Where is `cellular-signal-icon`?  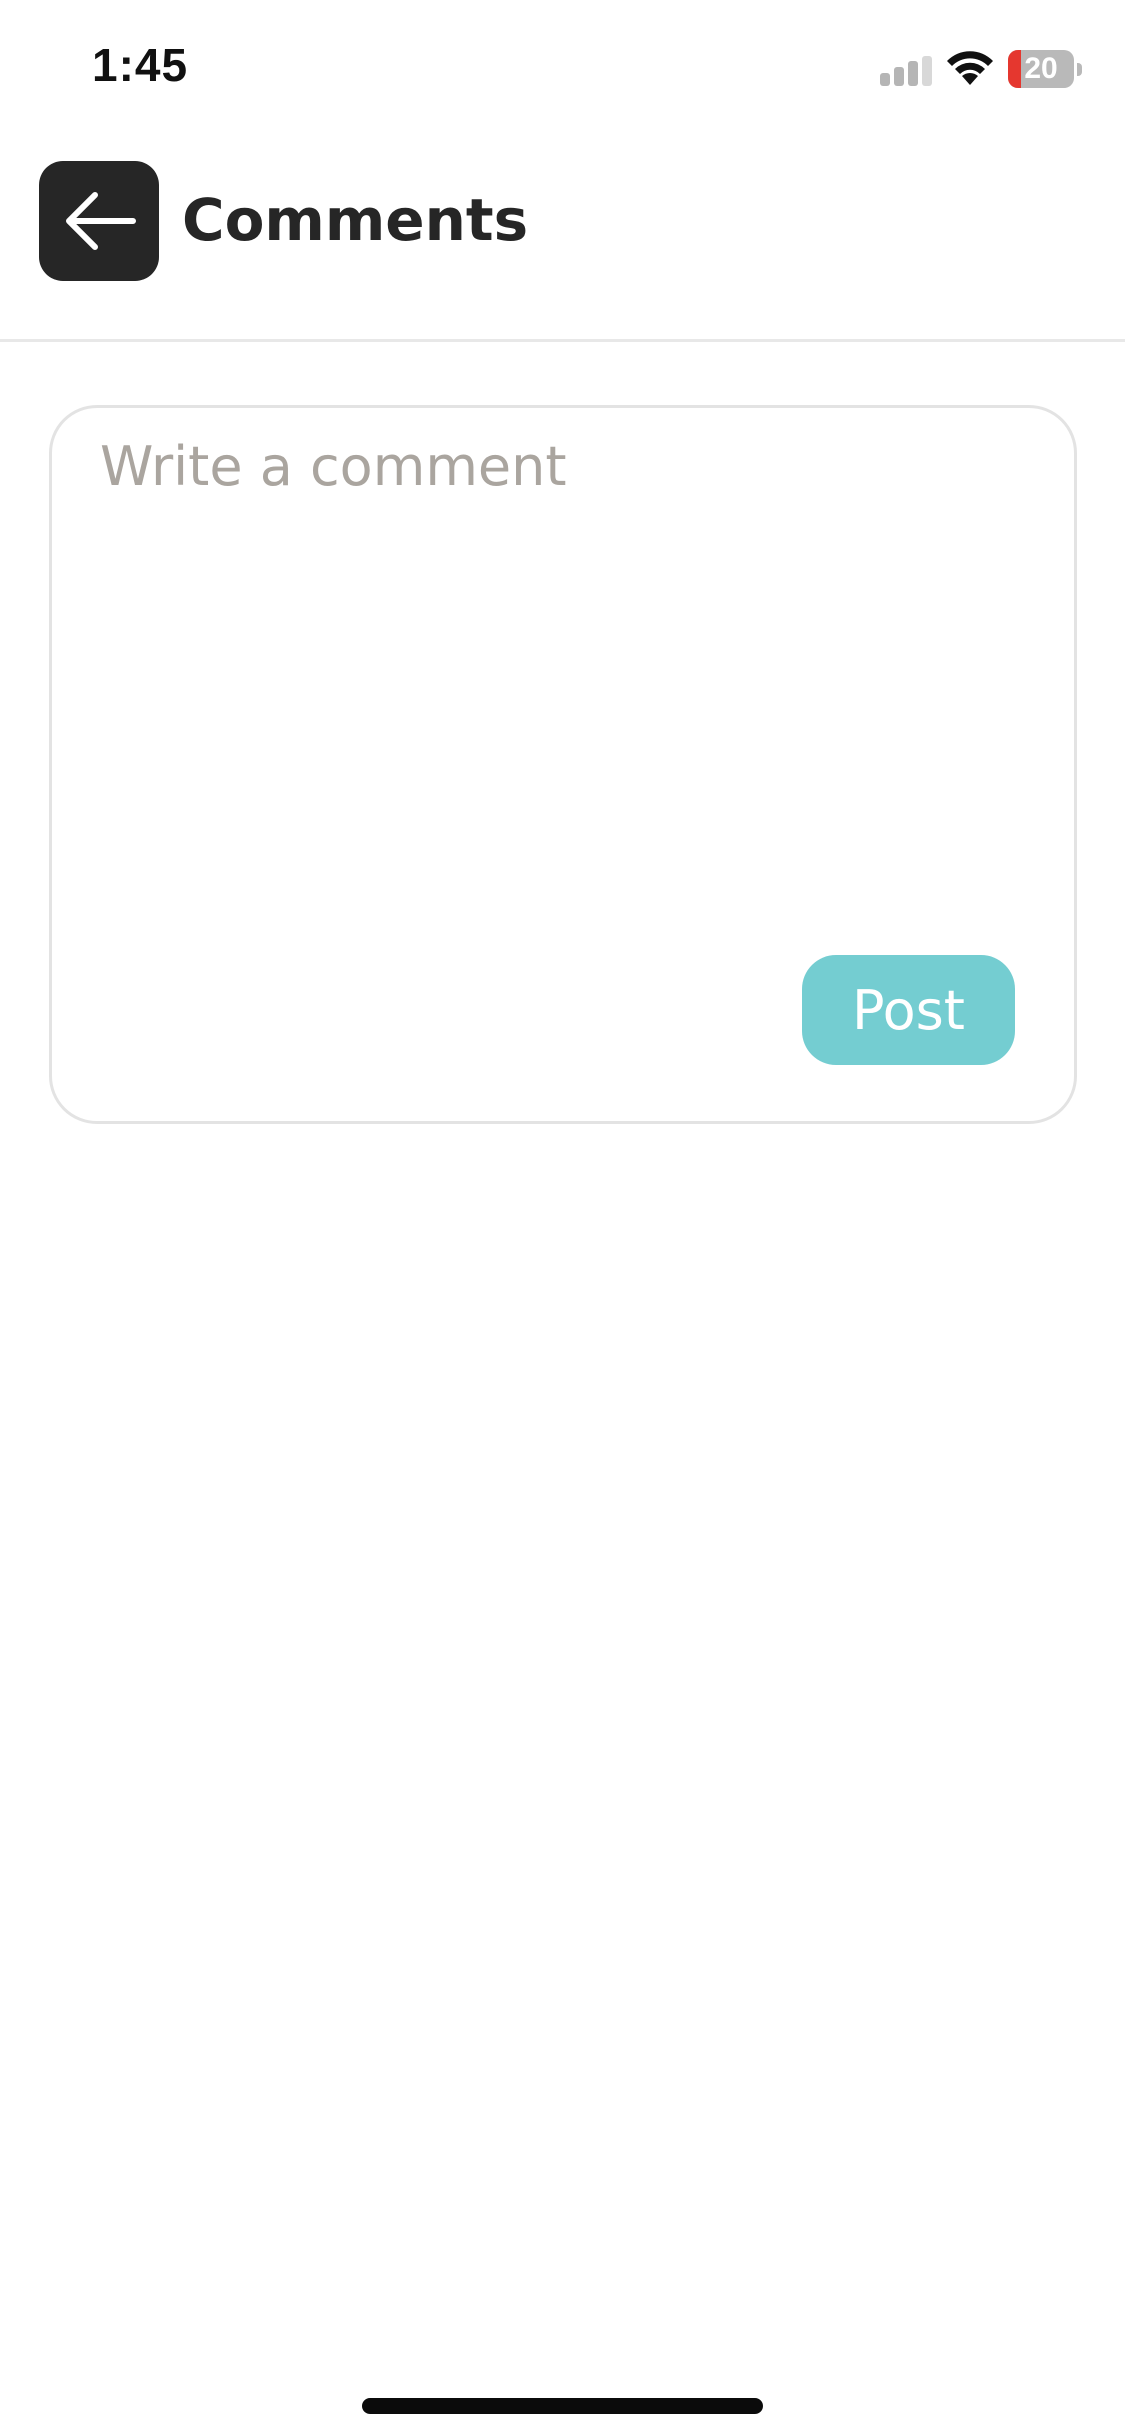
cellular-signal-icon is located at coordinates (906, 71).